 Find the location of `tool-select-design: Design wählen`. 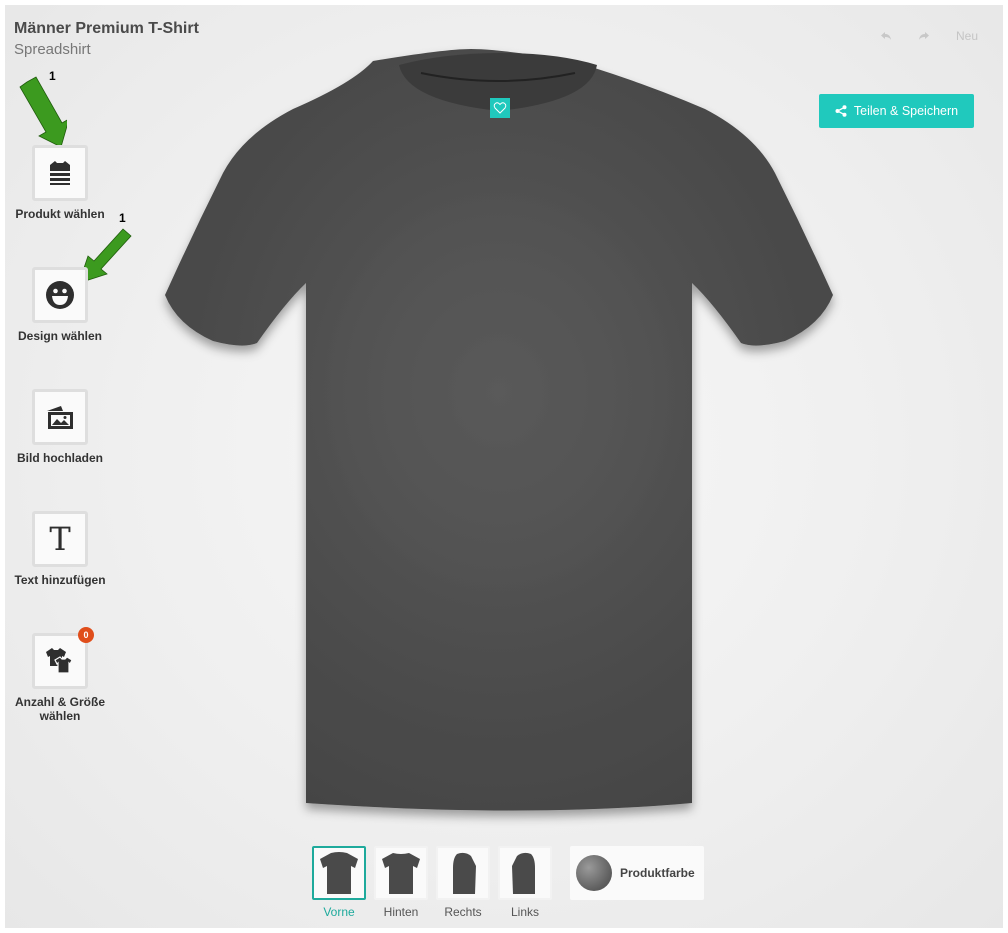

tool-select-design: Design wählen is located at coordinates (60, 305).